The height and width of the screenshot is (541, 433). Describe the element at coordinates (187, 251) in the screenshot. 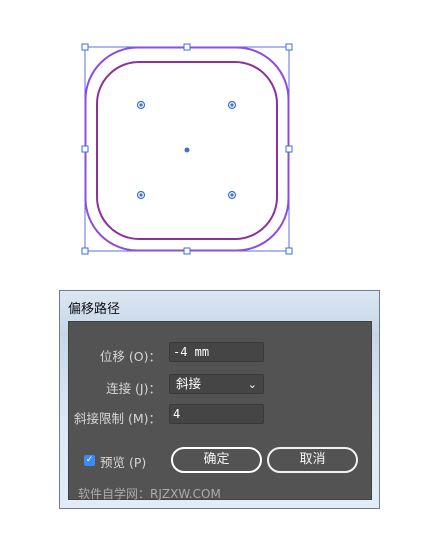

I see `handle-bottom-center` at that location.